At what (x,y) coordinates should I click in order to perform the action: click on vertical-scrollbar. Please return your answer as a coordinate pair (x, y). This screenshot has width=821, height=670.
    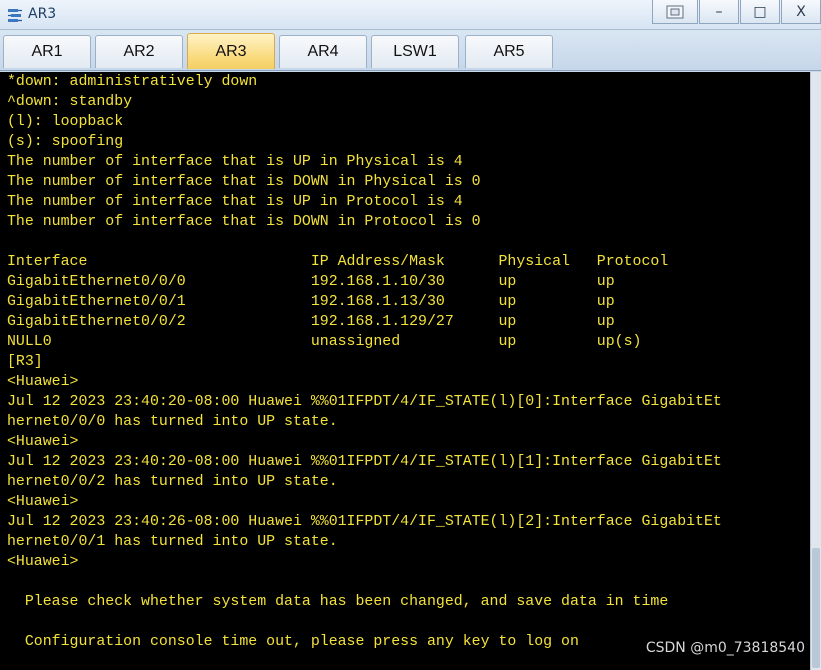
    Looking at the image, I should click on (815, 371).